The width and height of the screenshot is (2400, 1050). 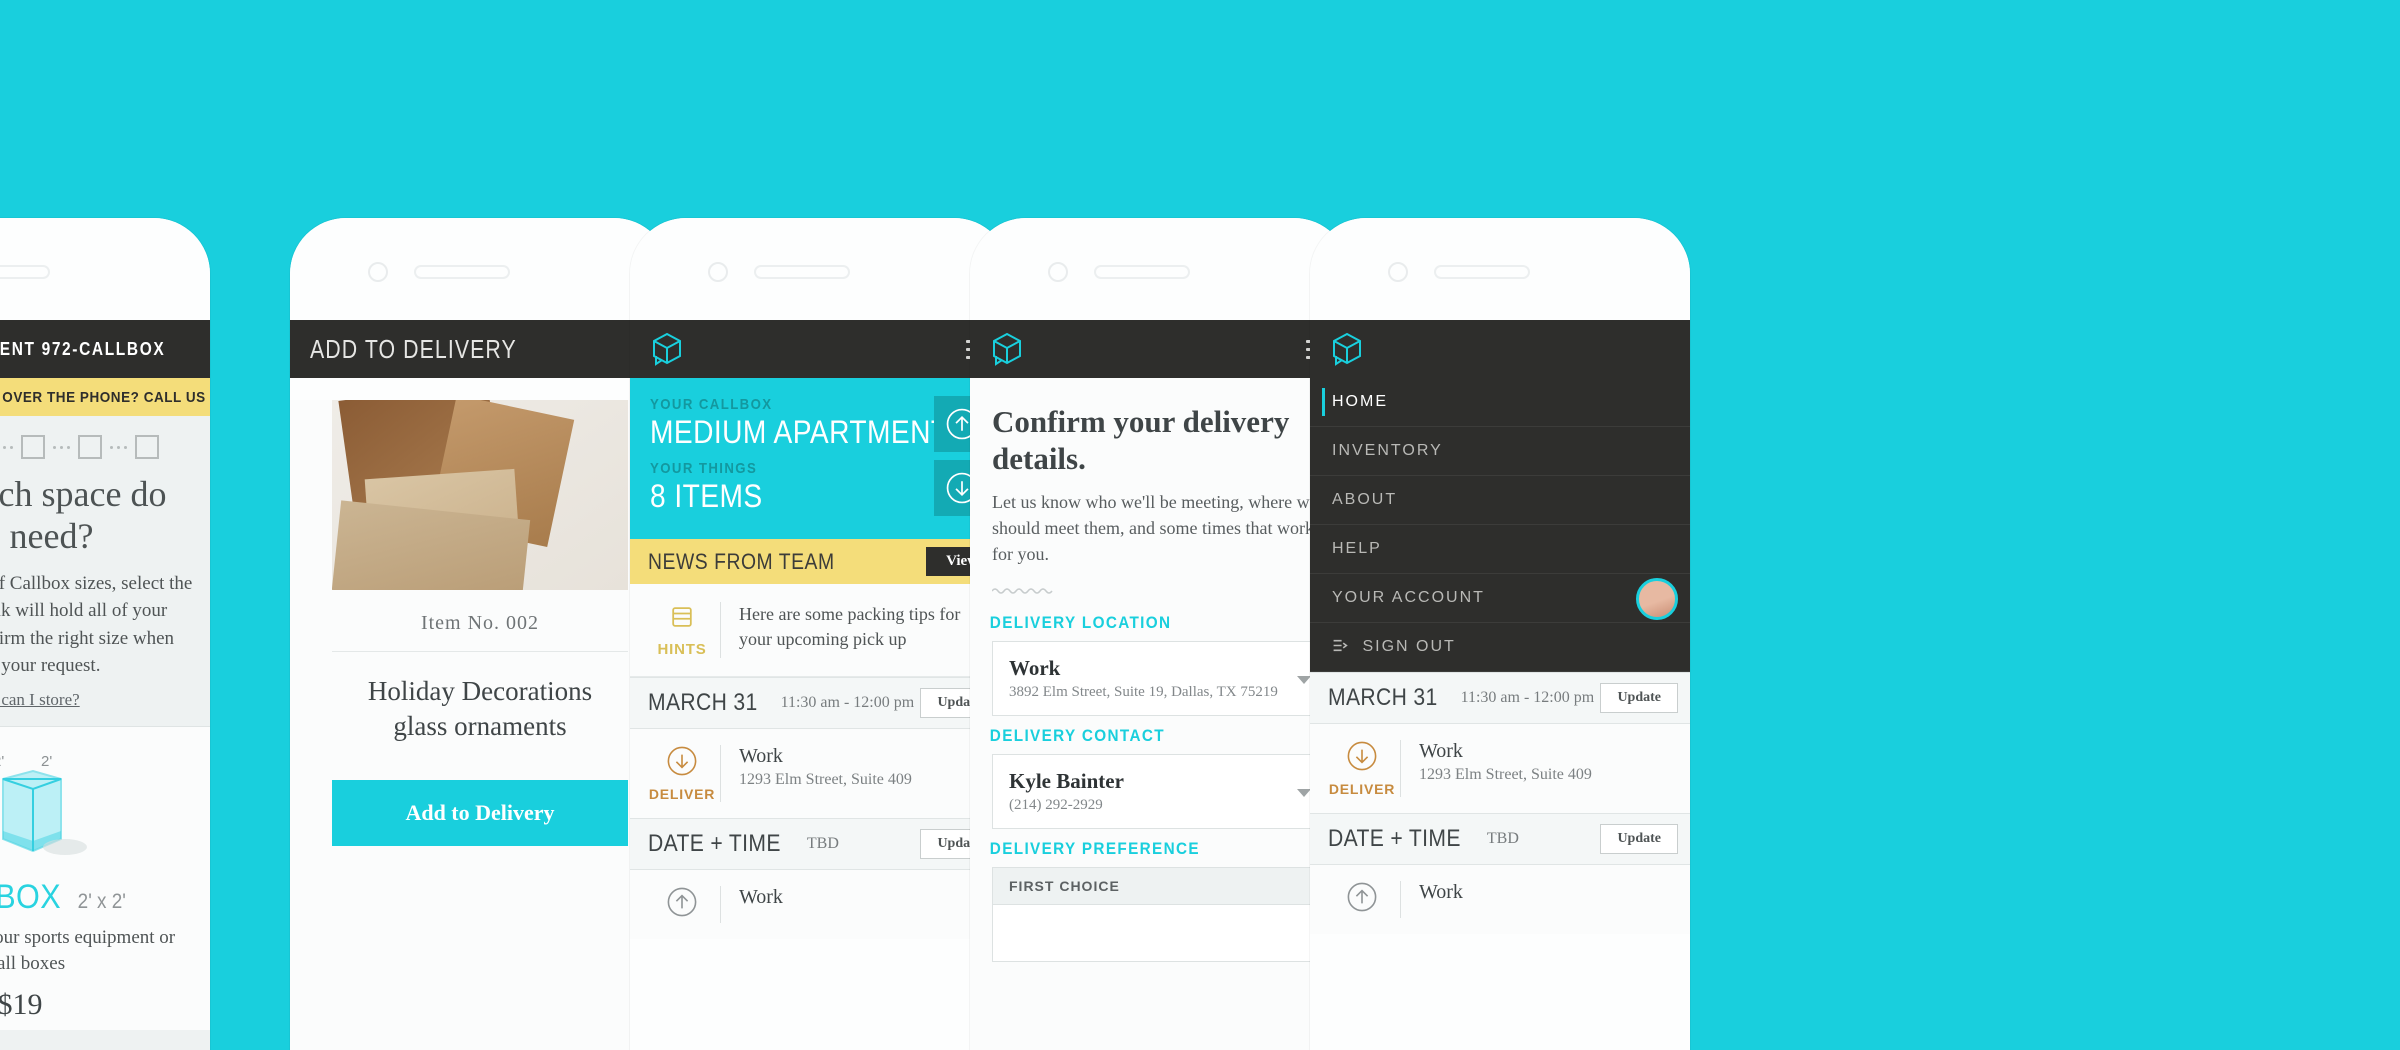 I want to click on box-name: MINI BOX, so click(x=30, y=896).